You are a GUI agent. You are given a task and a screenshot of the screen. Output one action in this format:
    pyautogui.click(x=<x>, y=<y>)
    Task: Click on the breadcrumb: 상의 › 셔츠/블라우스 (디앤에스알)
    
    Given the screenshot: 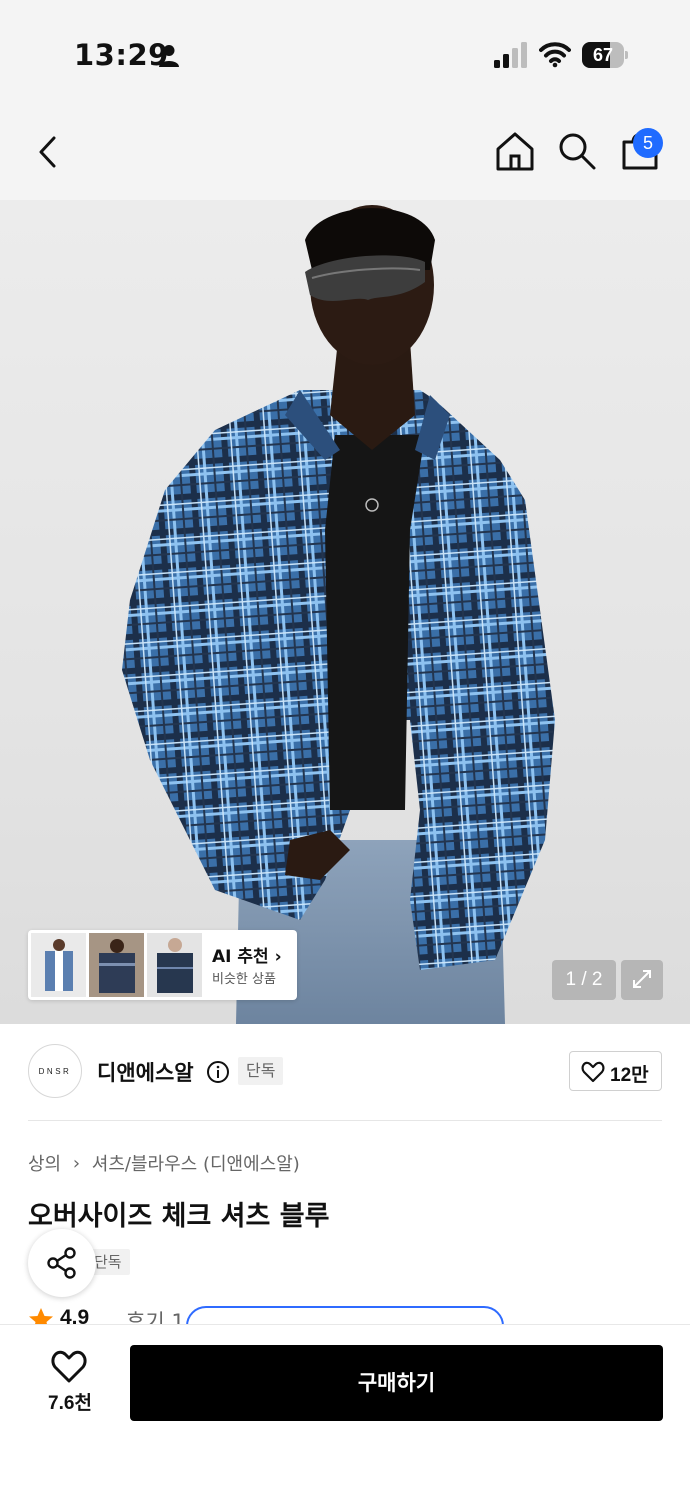 What is the action you would take?
    pyautogui.click(x=164, y=1163)
    